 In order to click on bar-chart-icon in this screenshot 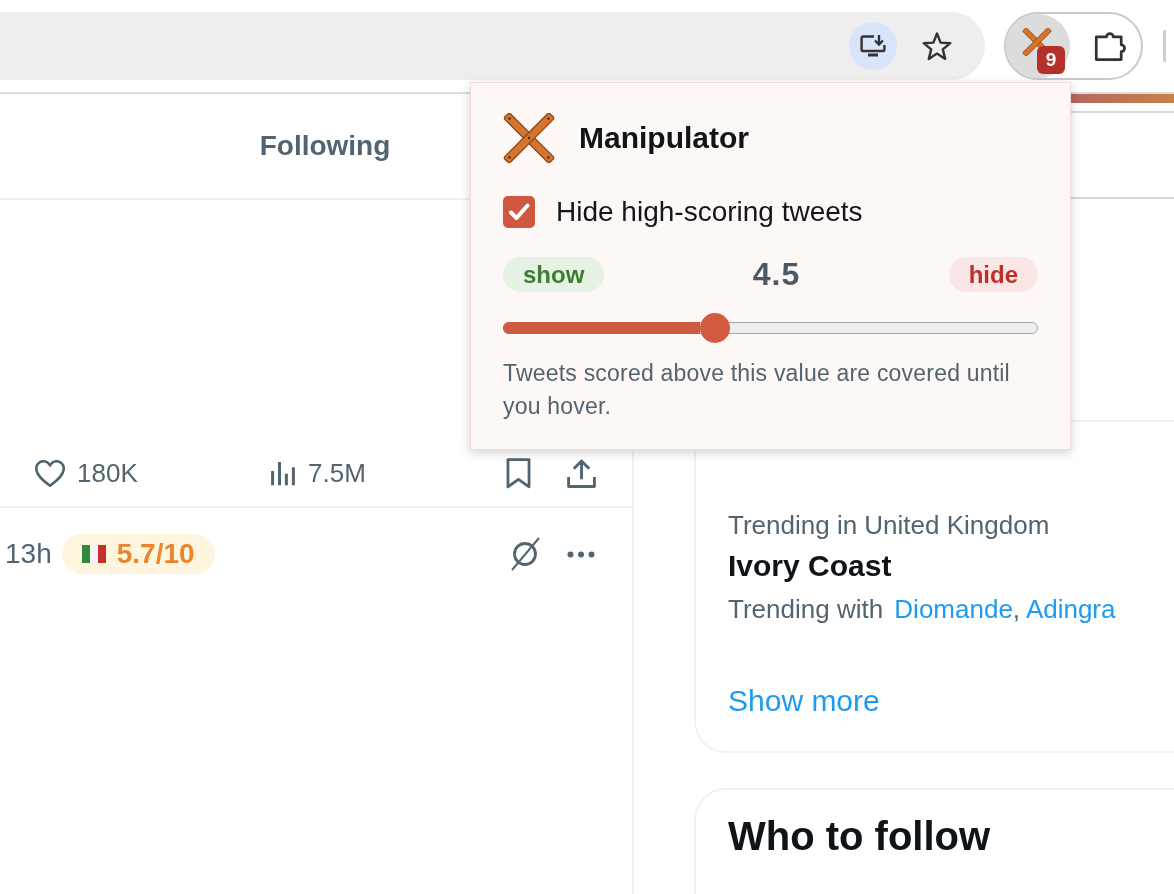, I will do `click(283, 473)`.